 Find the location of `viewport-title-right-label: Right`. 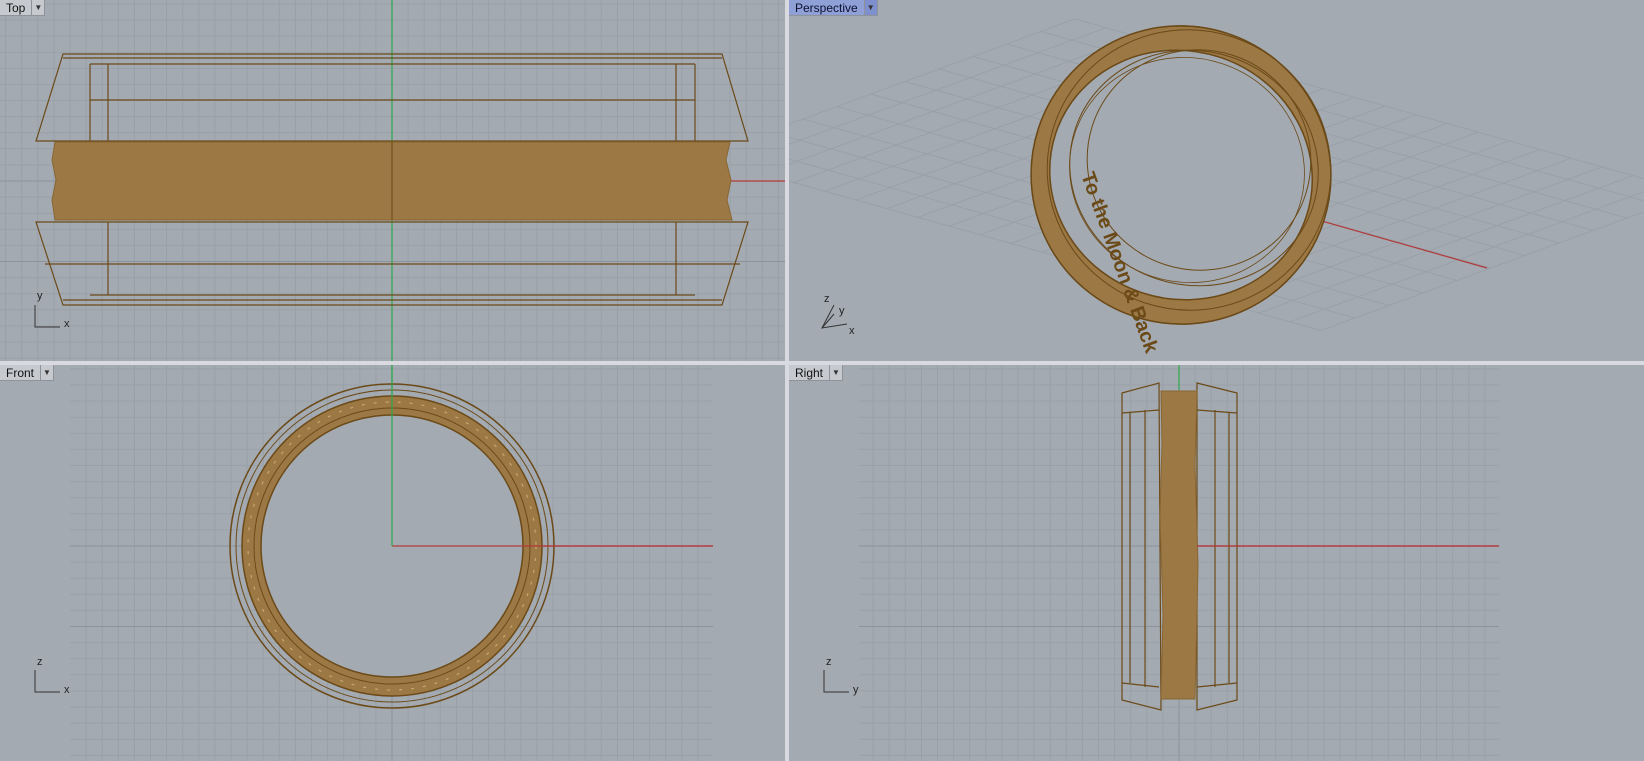

viewport-title-right-label: Right is located at coordinates (809, 372).